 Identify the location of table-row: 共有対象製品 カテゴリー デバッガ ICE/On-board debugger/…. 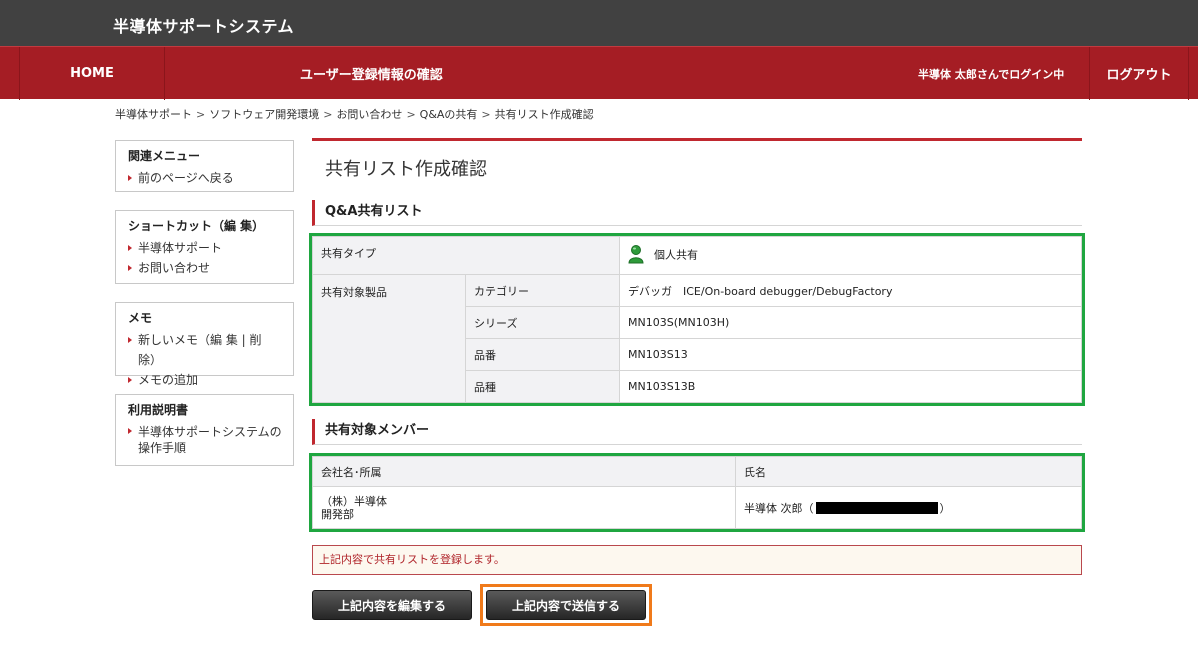
(697, 338).